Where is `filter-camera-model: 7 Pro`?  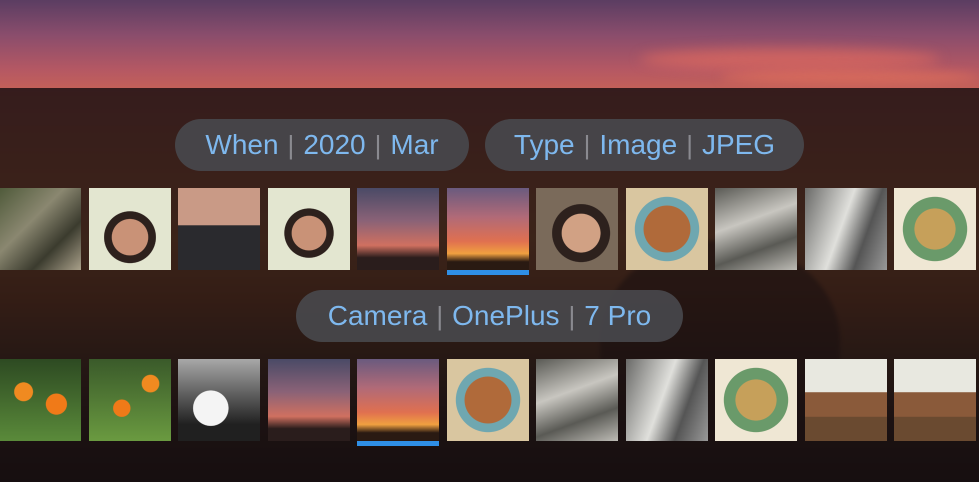 filter-camera-model: 7 Pro is located at coordinates (617, 316).